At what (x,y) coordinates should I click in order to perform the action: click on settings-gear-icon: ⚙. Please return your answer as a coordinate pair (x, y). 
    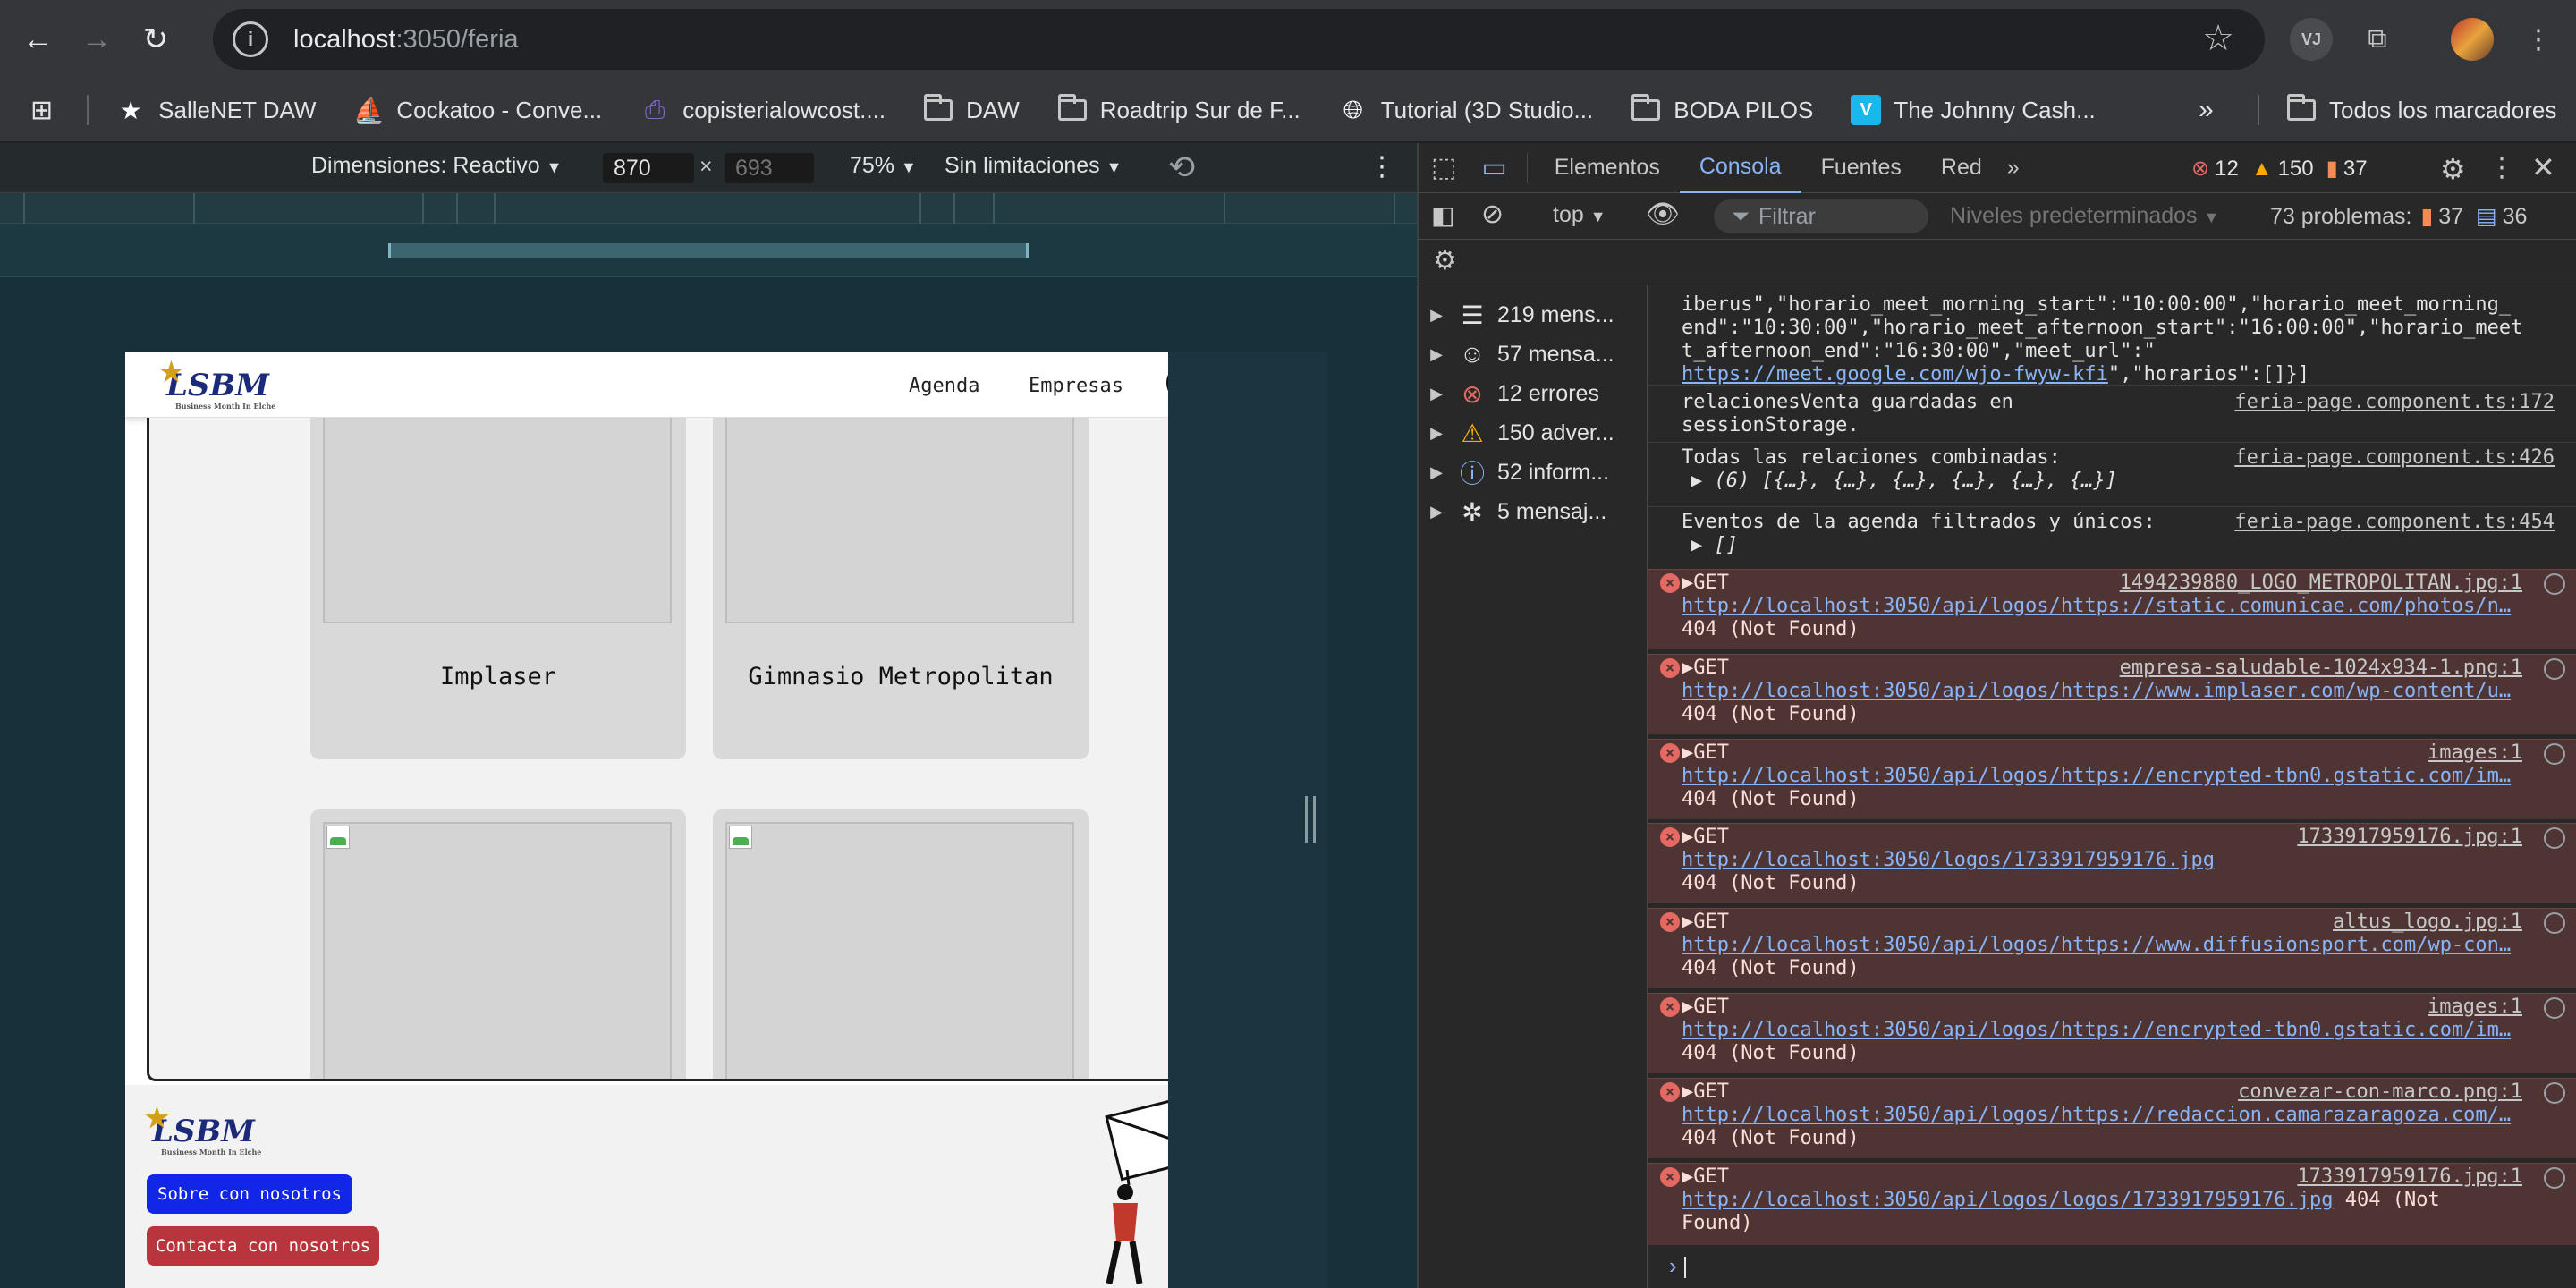
    Looking at the image, I should click on (2453, 169).